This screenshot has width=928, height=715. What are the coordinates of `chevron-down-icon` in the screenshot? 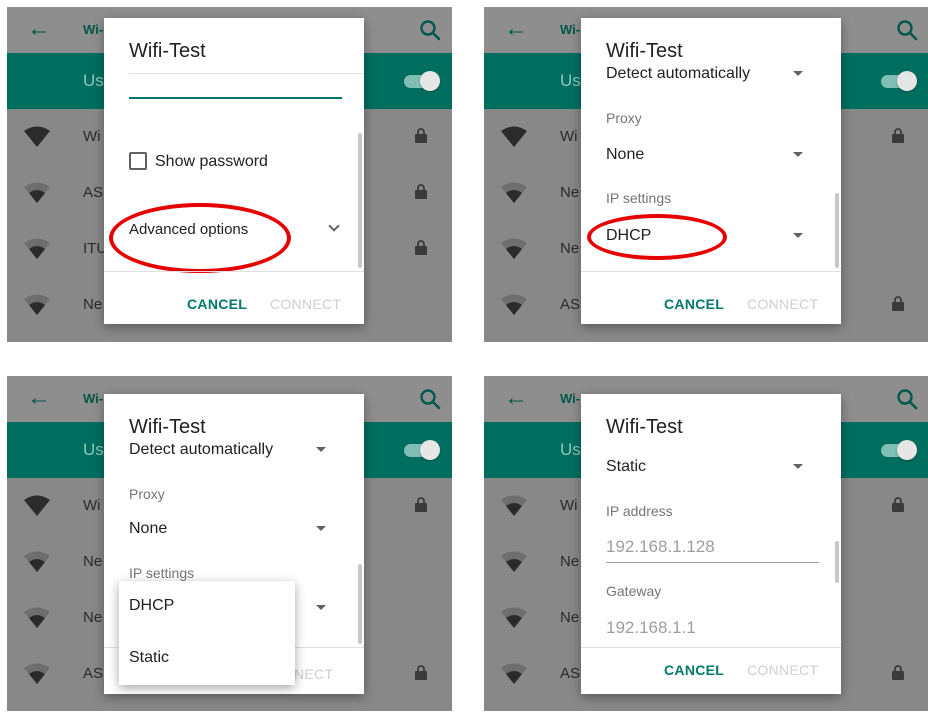 It's located at (334, 226).